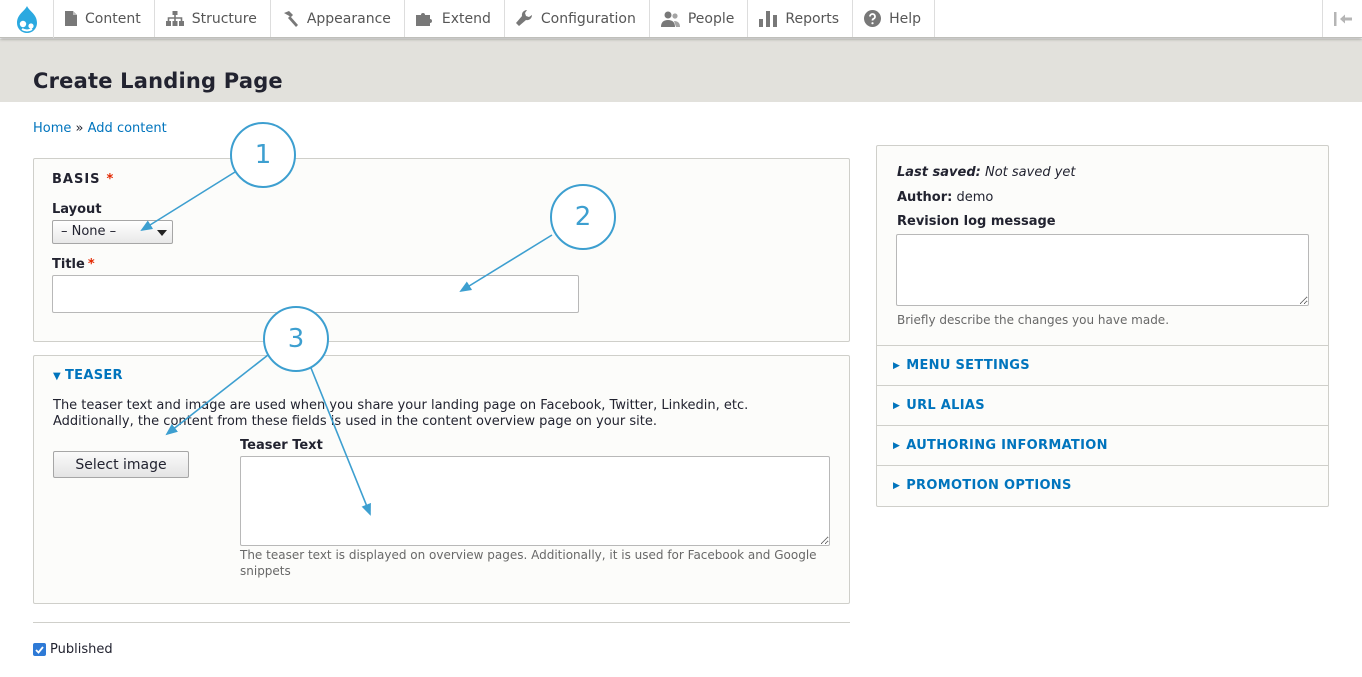 The width and height of the screenshot is (1362, 677). I want to click on teaser-summary-text: TEASER, so click(94, 375).